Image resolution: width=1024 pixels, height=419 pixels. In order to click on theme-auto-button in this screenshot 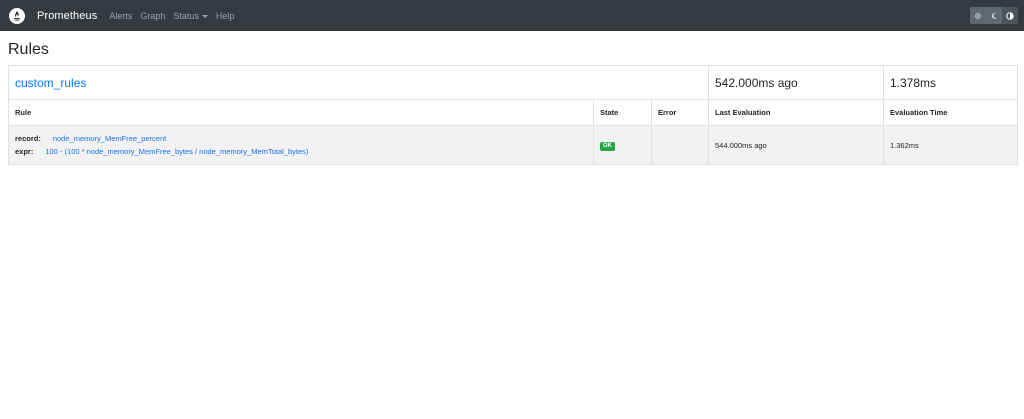, I will do `click(1010, 15)`.